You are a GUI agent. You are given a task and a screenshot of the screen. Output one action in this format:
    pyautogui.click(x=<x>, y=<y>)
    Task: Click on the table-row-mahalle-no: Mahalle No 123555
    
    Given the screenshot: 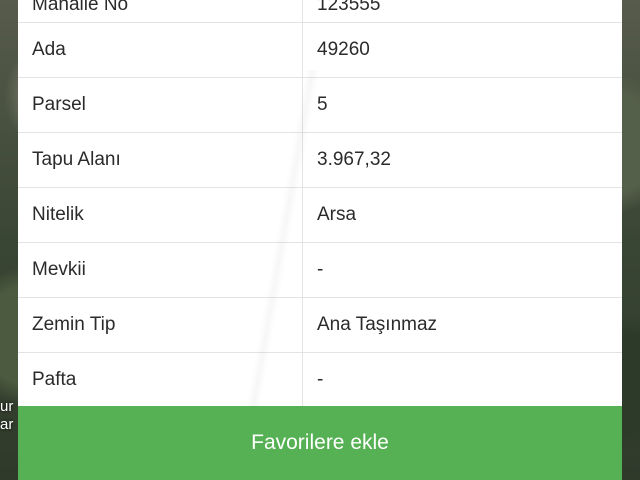 What is the action you would take?
    pyautogui.click(x=320, y=11)
    